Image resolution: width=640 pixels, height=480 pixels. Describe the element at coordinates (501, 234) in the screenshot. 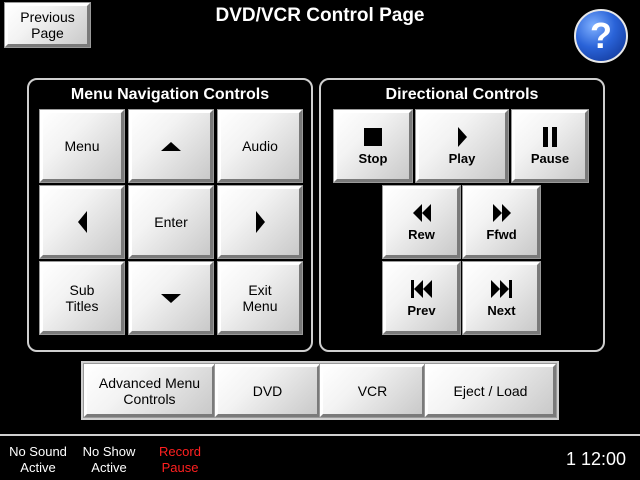

I see `fast-forward-label: Ffwd` at that location.